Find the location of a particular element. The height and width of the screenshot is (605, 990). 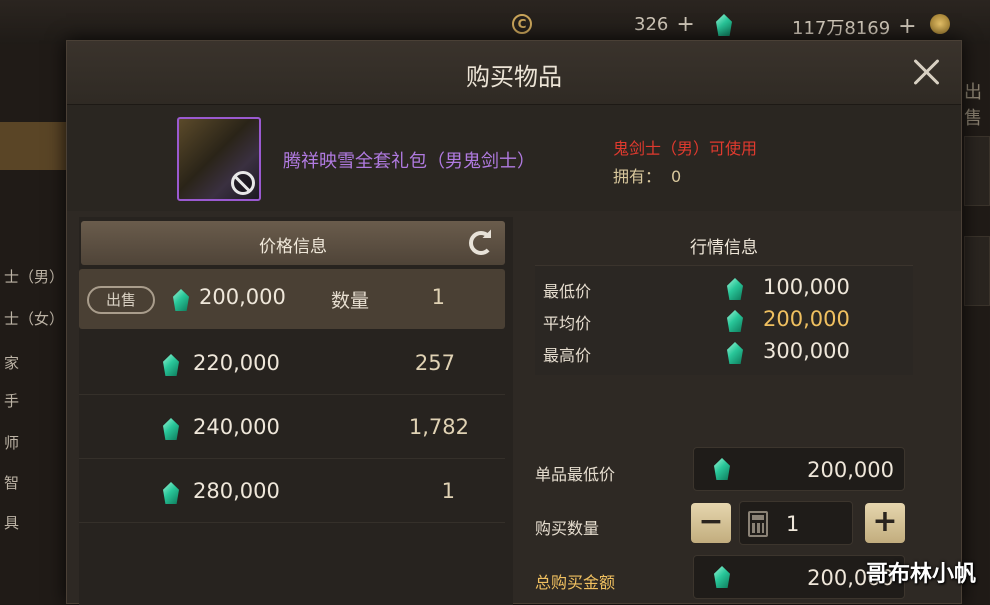

add-gem-currency-button: + is located at coordinates (907, 27).